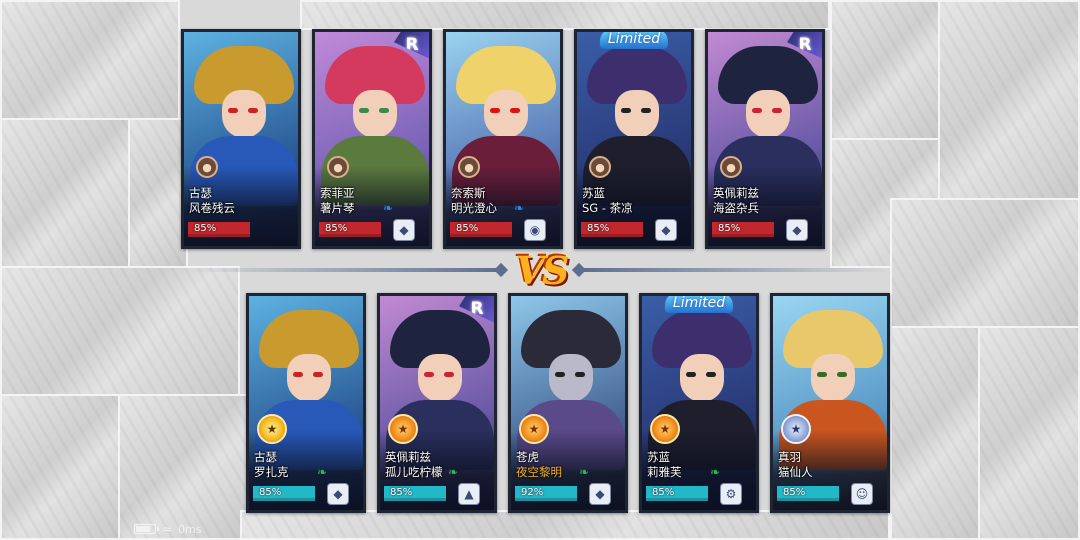  I want to click on hero-skin-name: 海盗杂兵, so click(736, 208).